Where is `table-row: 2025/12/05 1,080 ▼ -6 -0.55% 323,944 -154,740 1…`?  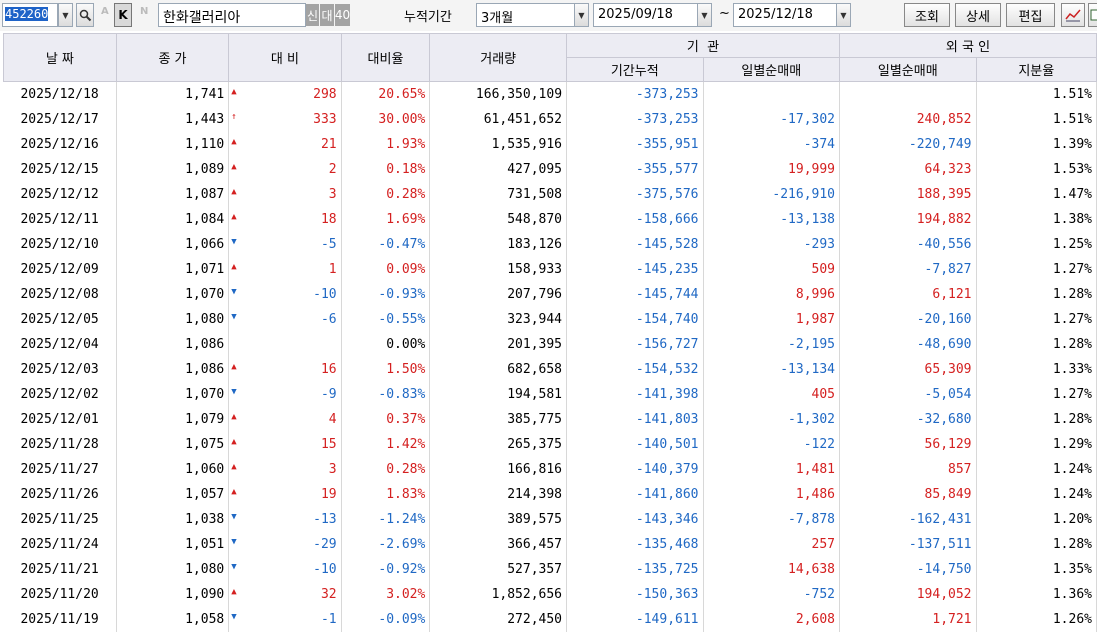
table-row: 2025/12/05 1,080 ▼ -6 -0.55% 323,944 -154,740 1… is located at coordinates (550, 319).